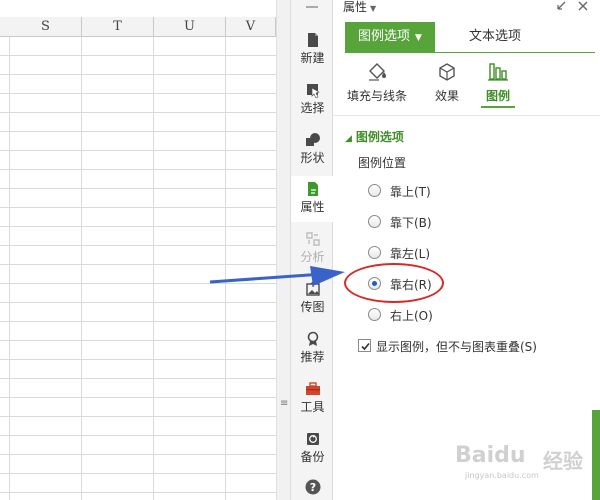  I want to click on scrollbar-grip-icon: ≡, so click(284, 404).